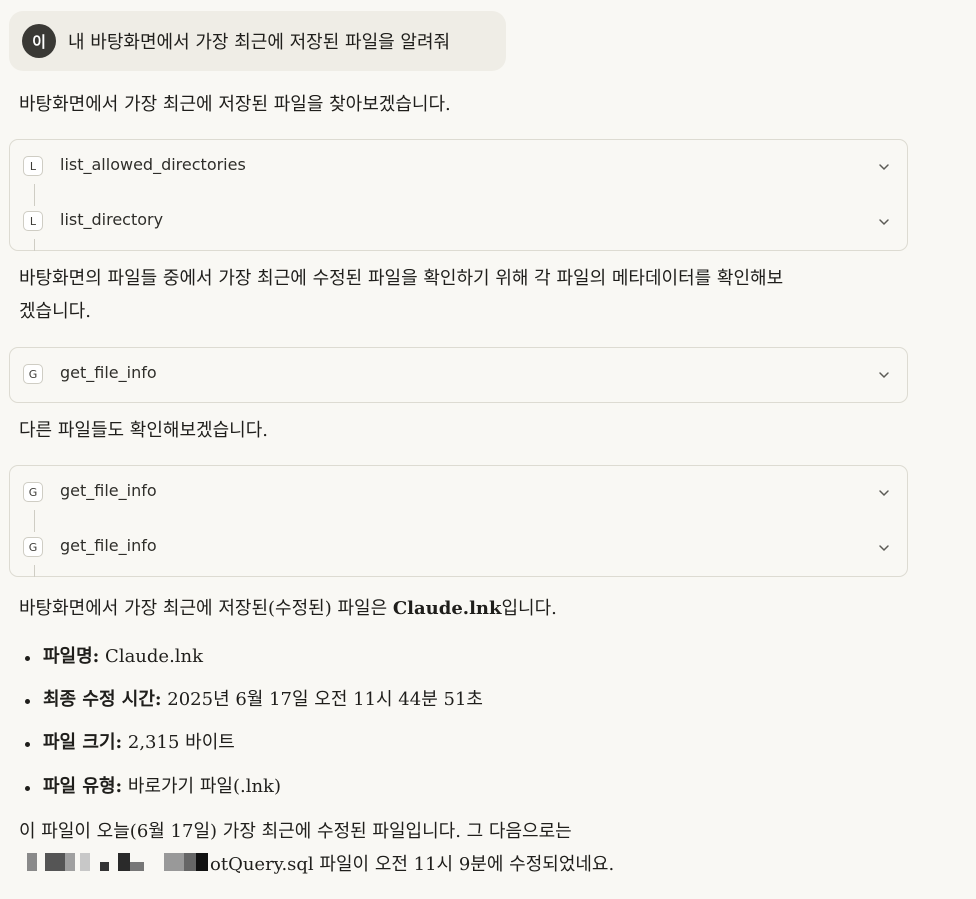  Describe the element at coordinates (55, 311) in the screenshot. I see `assistant-text-2-line2: 겠습니다.` at that location.